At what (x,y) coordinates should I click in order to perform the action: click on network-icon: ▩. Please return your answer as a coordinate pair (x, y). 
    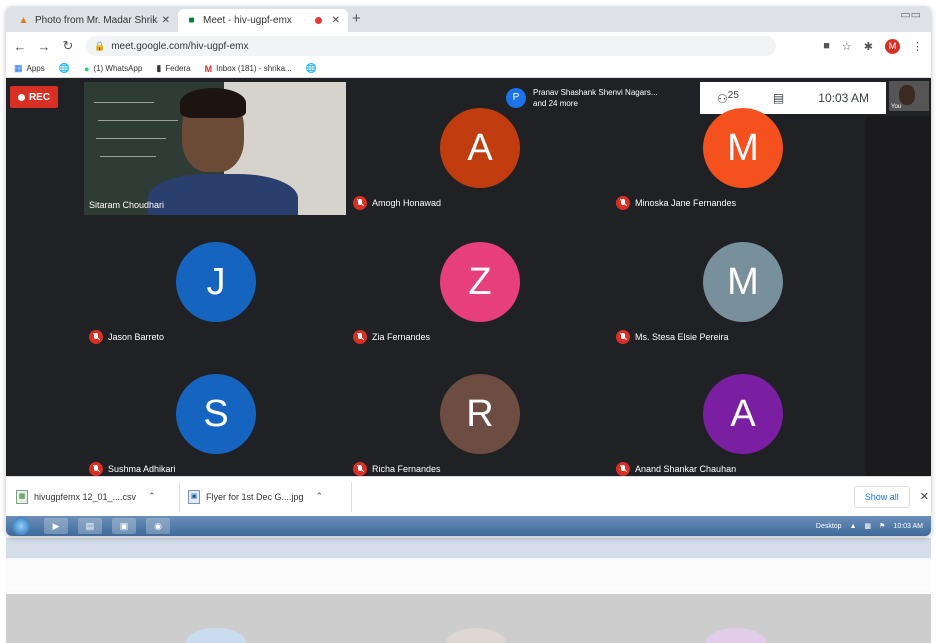
    Looking at the image, I should click on (868, 526).